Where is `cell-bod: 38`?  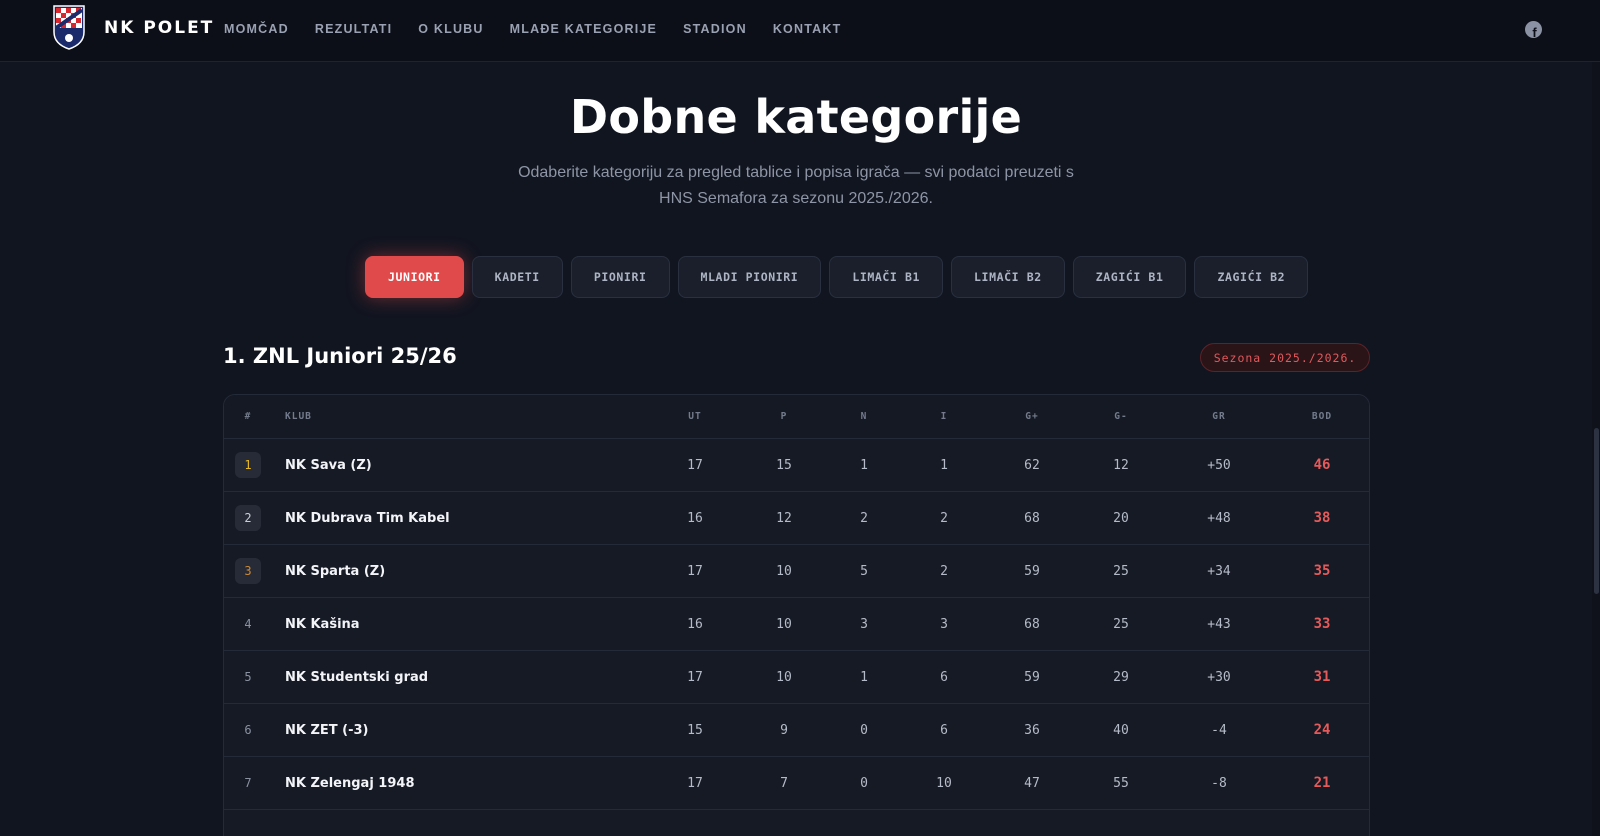
cell-bod: 38 is located at coordinates (1322, 518).